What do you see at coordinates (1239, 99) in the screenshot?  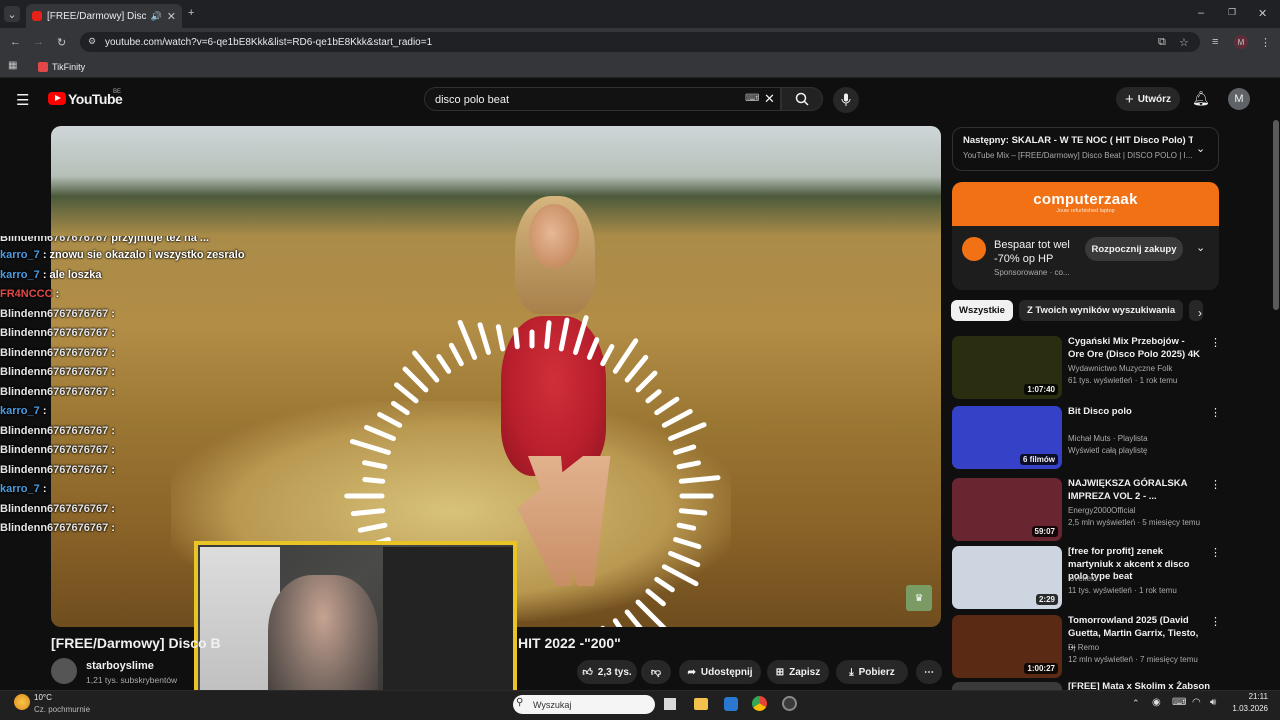 I see `account-avatar: M` at bounding box center [1239, 99].